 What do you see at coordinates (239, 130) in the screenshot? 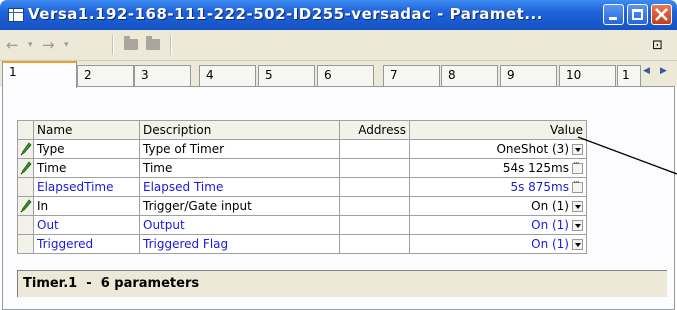
I see `description-column-header: Description` at bounding box center [239, 130].